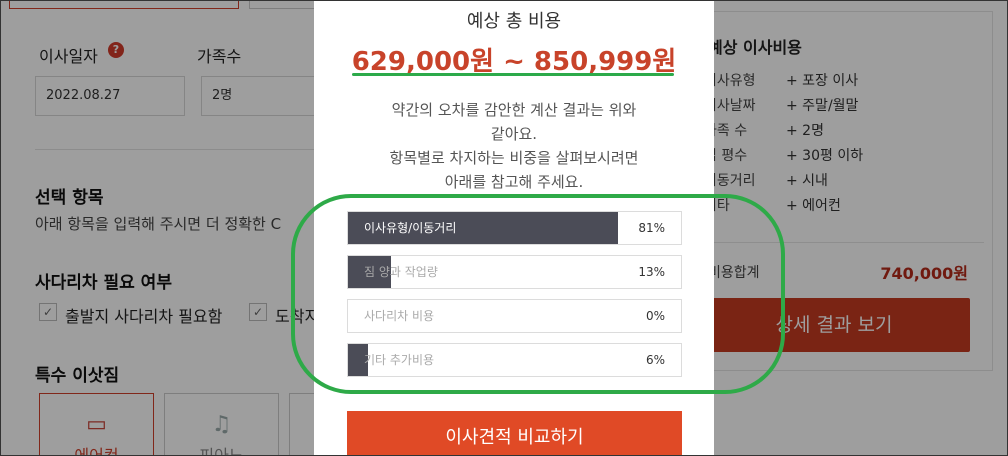  Describe the element at coordinates (514, 158) in the screenshot. I see `modal-note-line: 항목별로 차지하는 비중을 살펴보시려면` at that location.